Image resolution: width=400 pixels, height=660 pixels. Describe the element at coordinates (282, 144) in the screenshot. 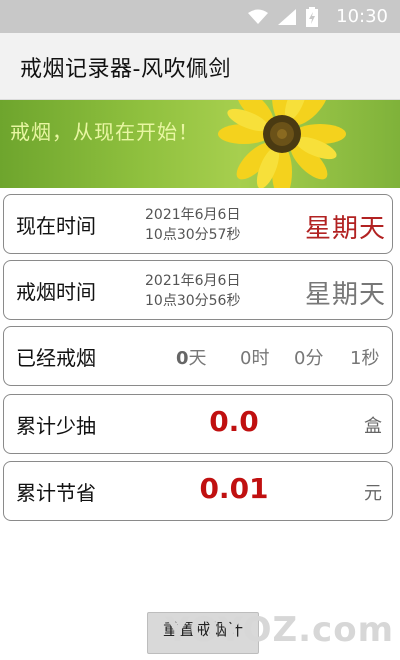

I see `sunflower-icon` at that location.